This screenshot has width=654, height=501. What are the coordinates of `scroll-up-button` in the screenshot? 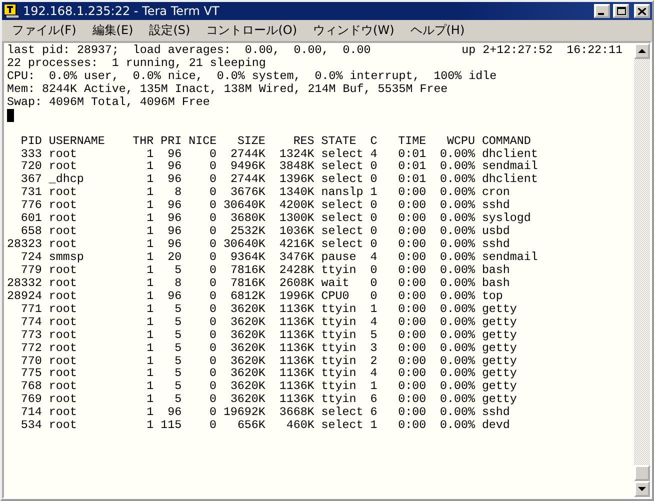 It's located at (642, 51).